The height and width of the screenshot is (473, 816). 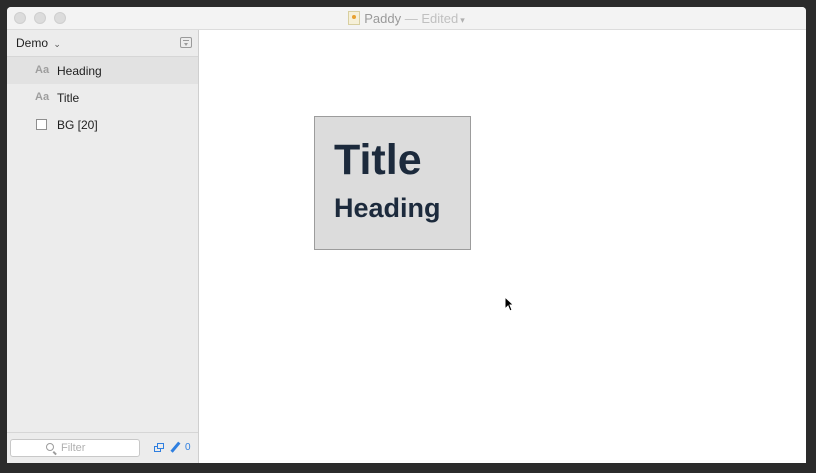 I want to click on list-item-label: BG [20], so click(x=77, y=125).